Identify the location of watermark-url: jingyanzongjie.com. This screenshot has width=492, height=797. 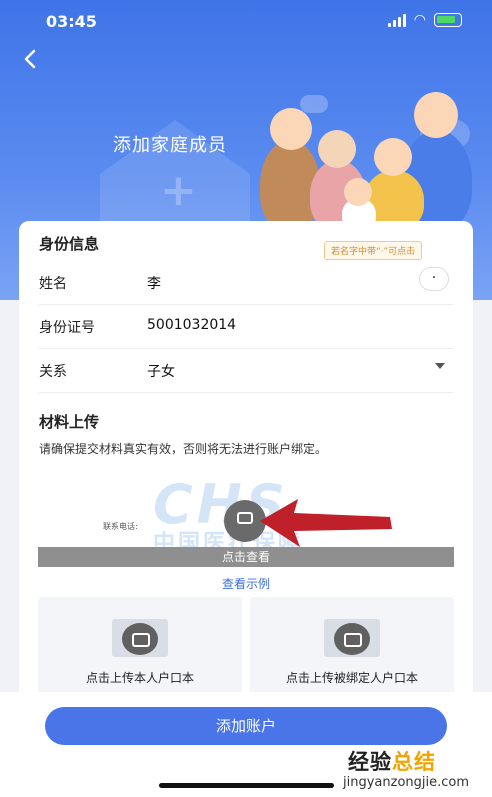
(406, 782).